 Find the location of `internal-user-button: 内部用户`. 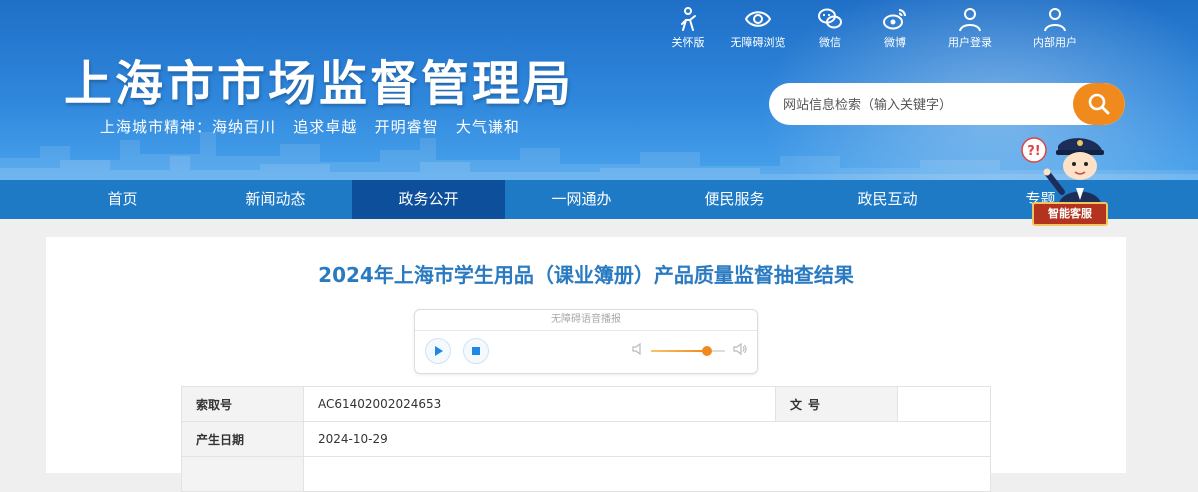

internal-user-button: 内部用户 is located at coordinates (1055, 28).